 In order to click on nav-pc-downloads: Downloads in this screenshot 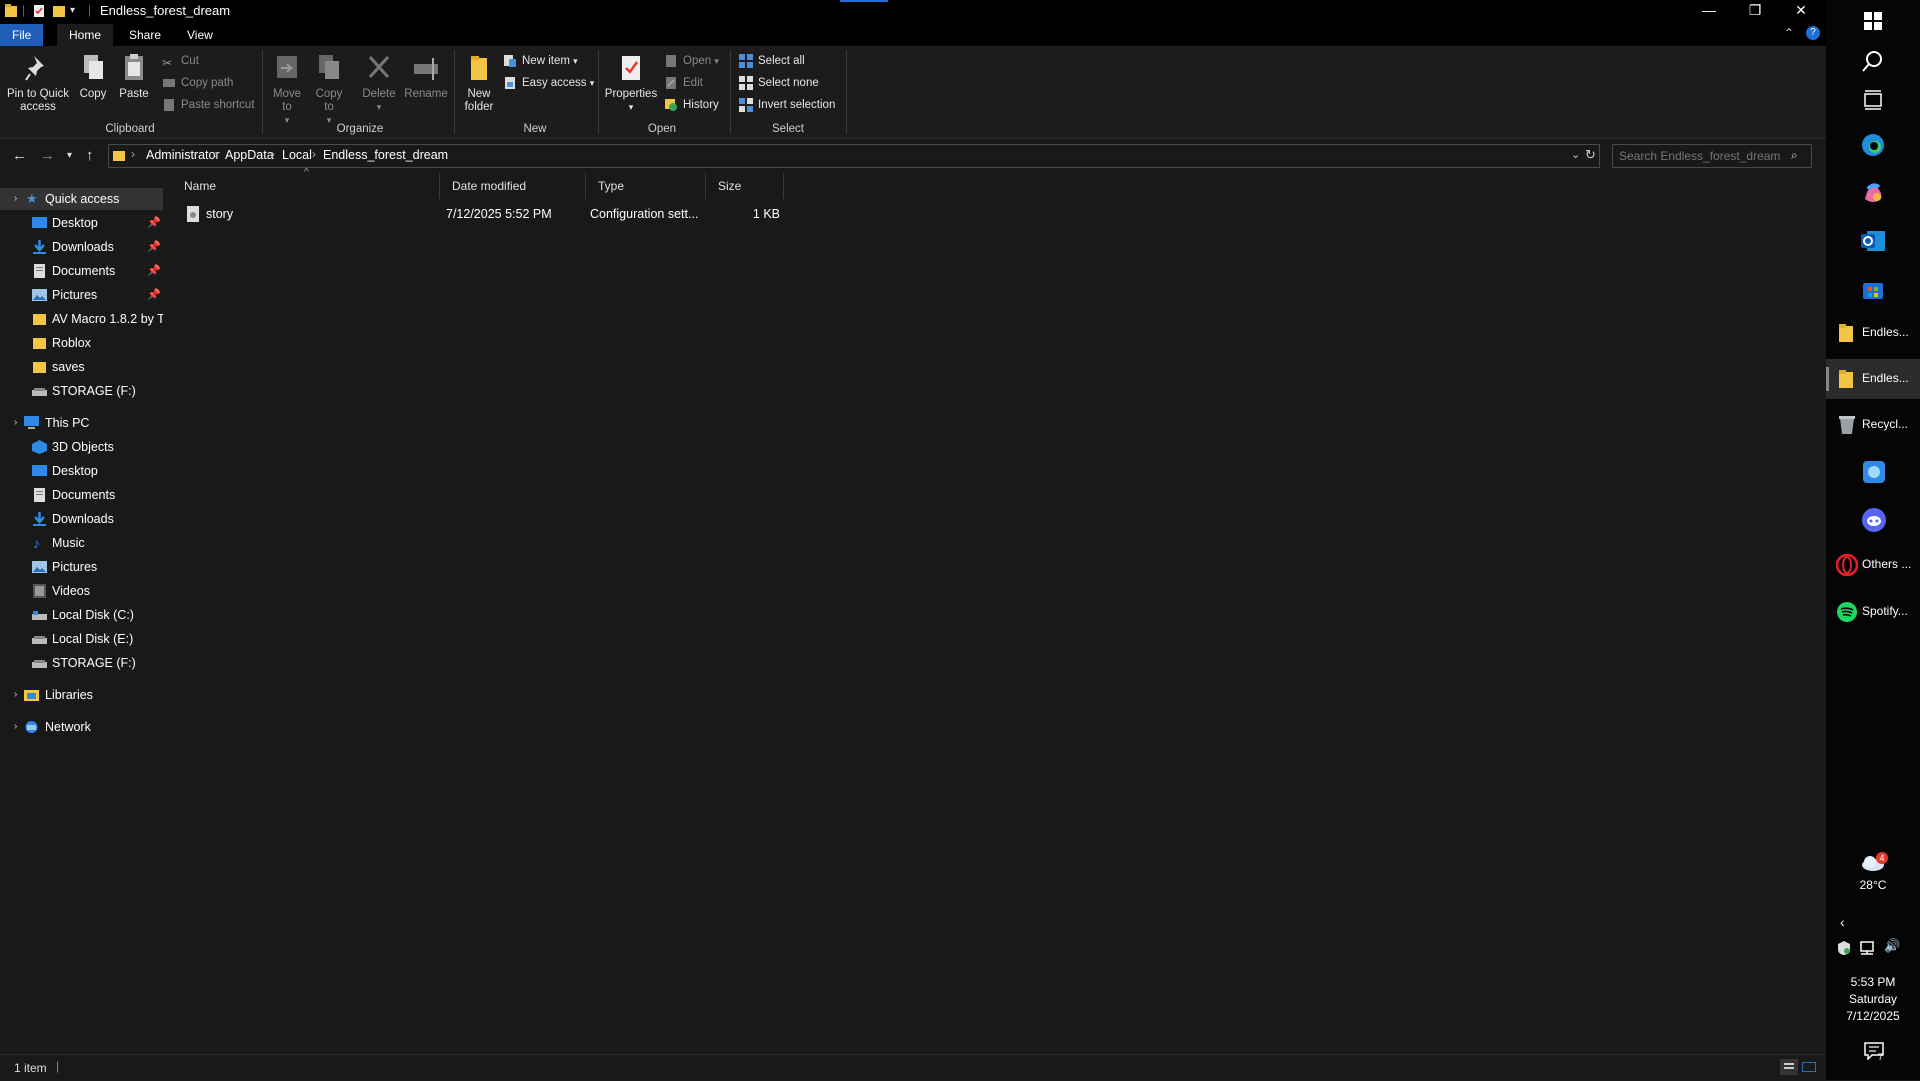, I will do `click(81, 519)`.